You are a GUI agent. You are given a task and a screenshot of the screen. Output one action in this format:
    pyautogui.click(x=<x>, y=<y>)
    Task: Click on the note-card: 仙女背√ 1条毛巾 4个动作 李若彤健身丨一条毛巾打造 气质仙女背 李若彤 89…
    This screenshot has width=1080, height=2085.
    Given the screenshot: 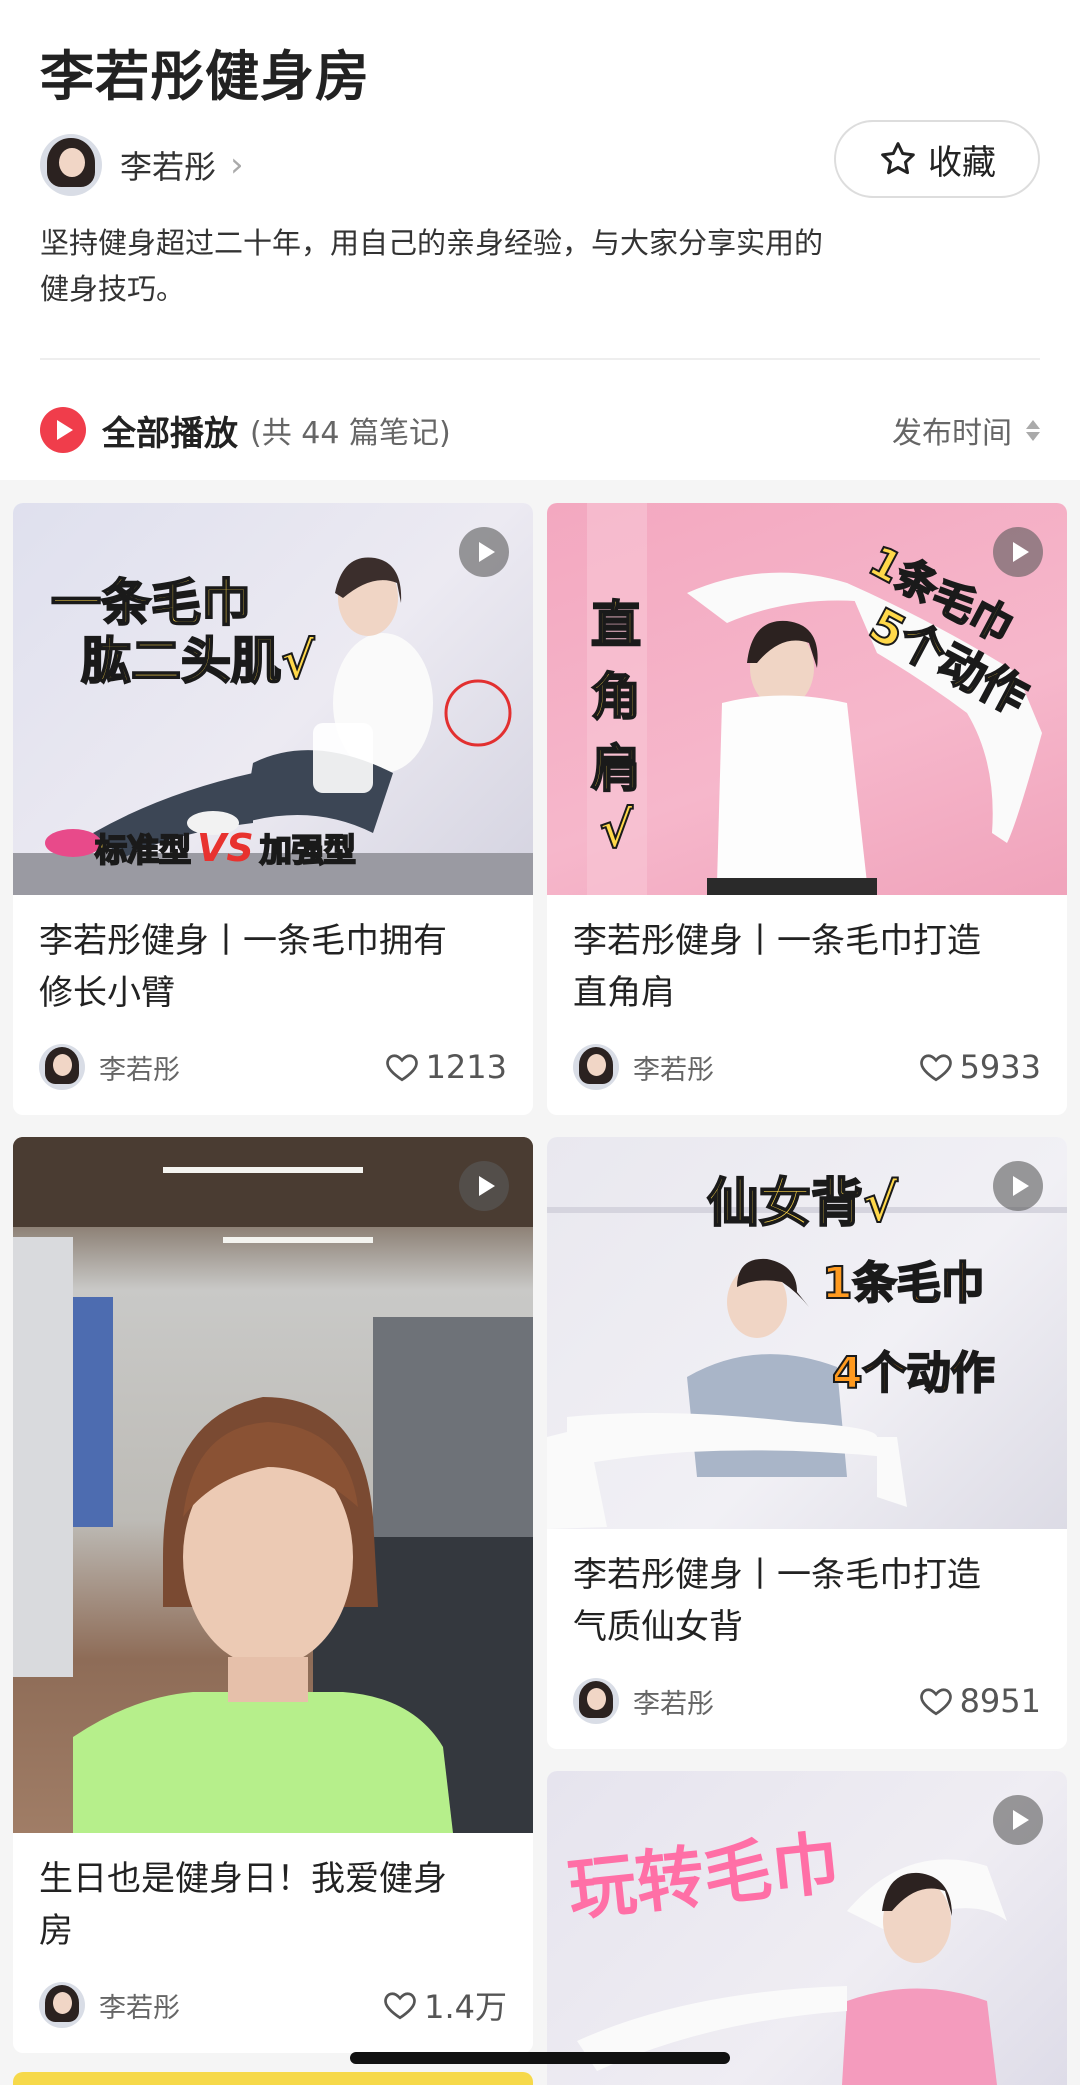 What is the action you would take?
    pyautogui.click(x=807, y=1443)
    